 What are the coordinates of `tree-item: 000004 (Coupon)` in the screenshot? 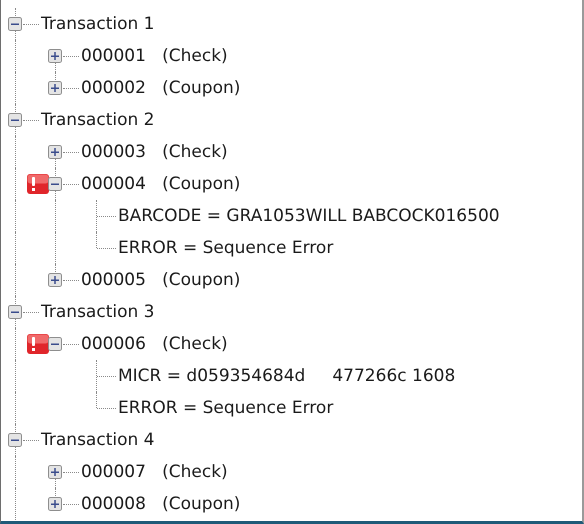 It's located at (159, 184).